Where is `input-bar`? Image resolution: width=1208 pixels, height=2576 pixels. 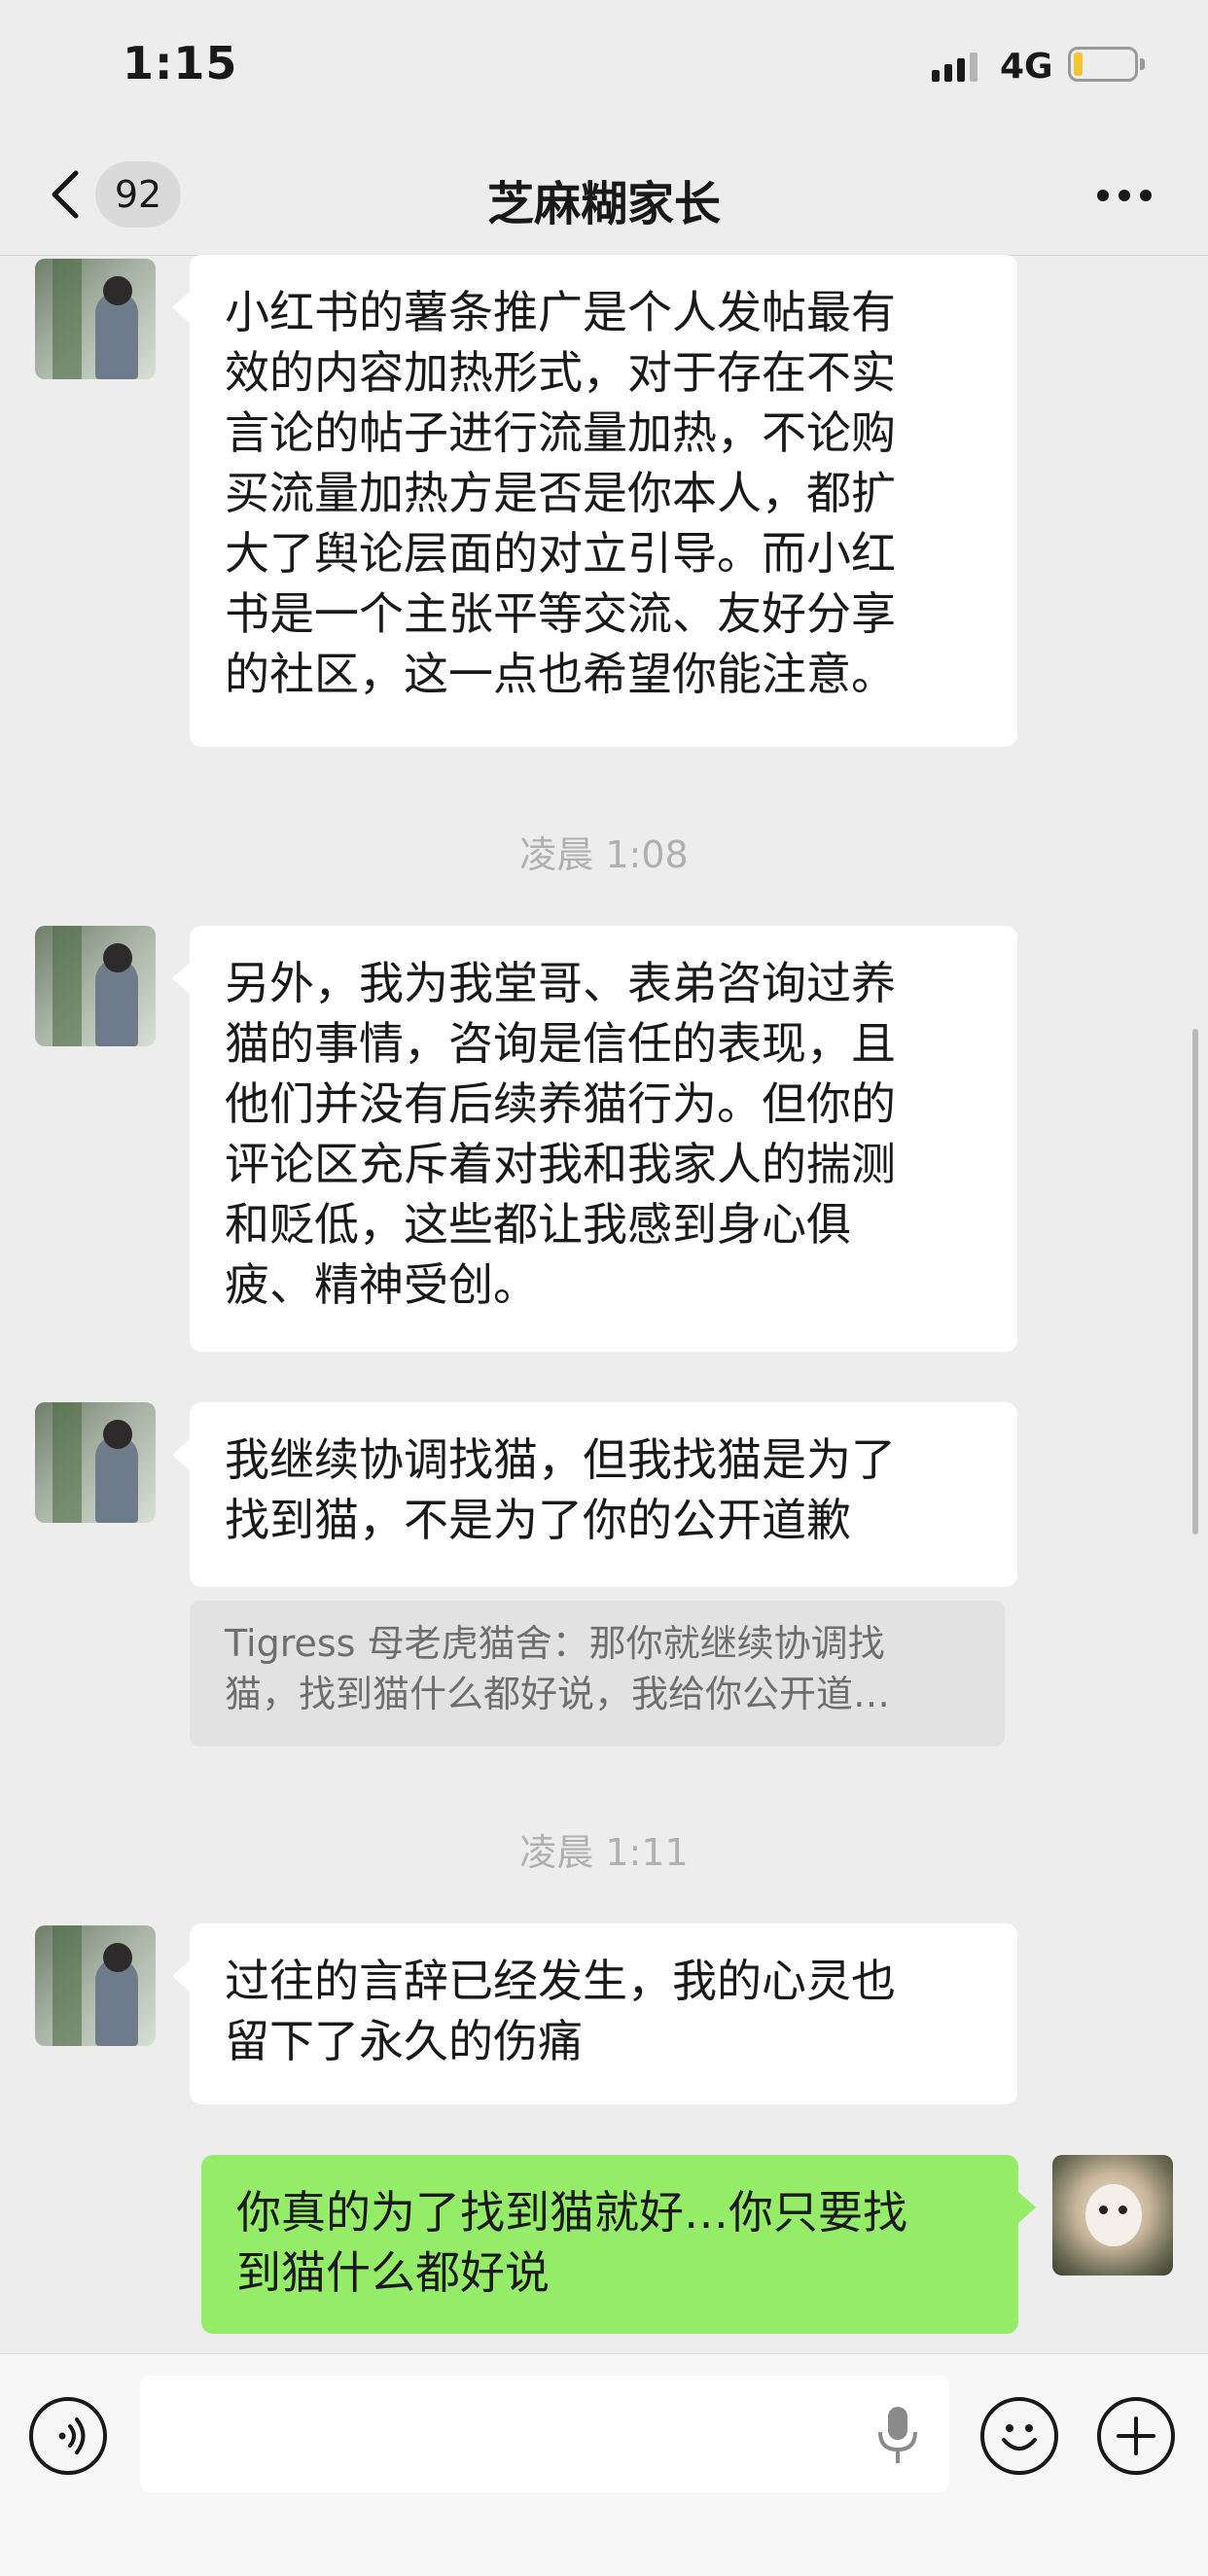
input-bar is located at coordinates (604, 2465).